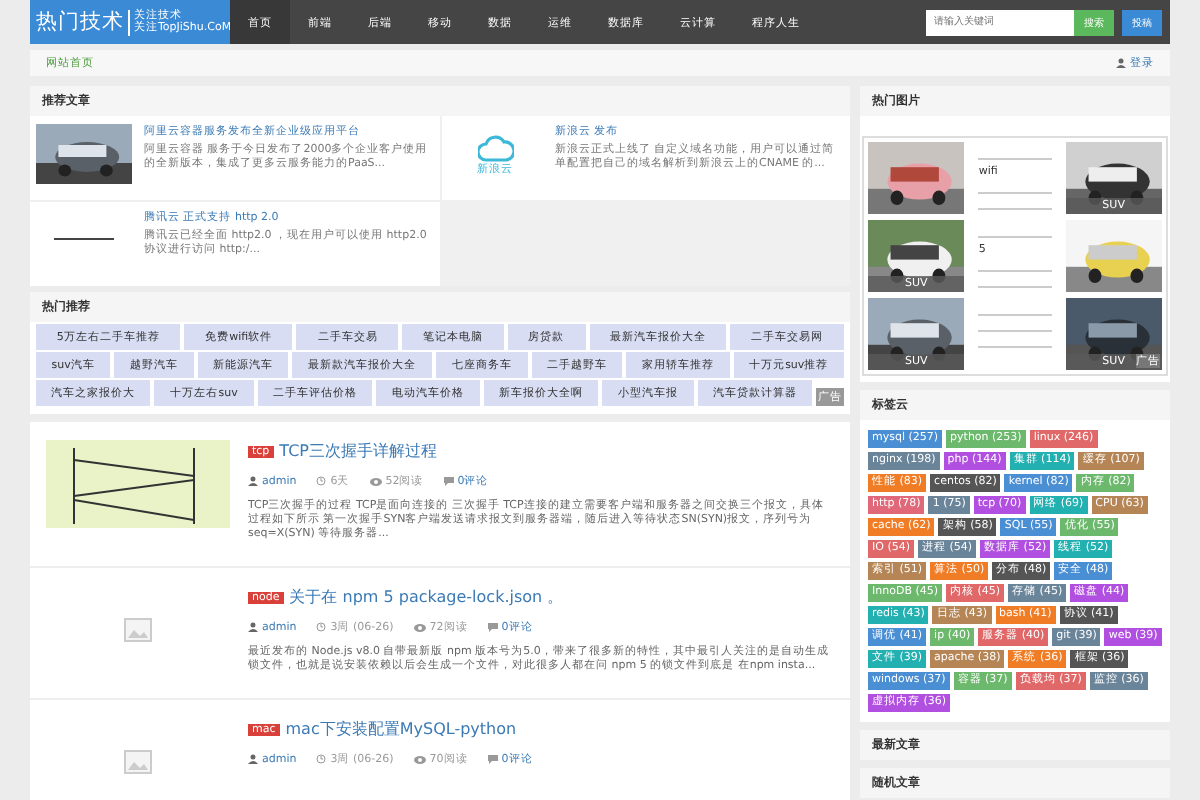 The height and width of the screenshot is (800, 1200). What do you see at coordinates (401, 729) in the screenshot?
I see `article-title-link: mac下安装配置MySQL-python` at bounding box center [401, 729].